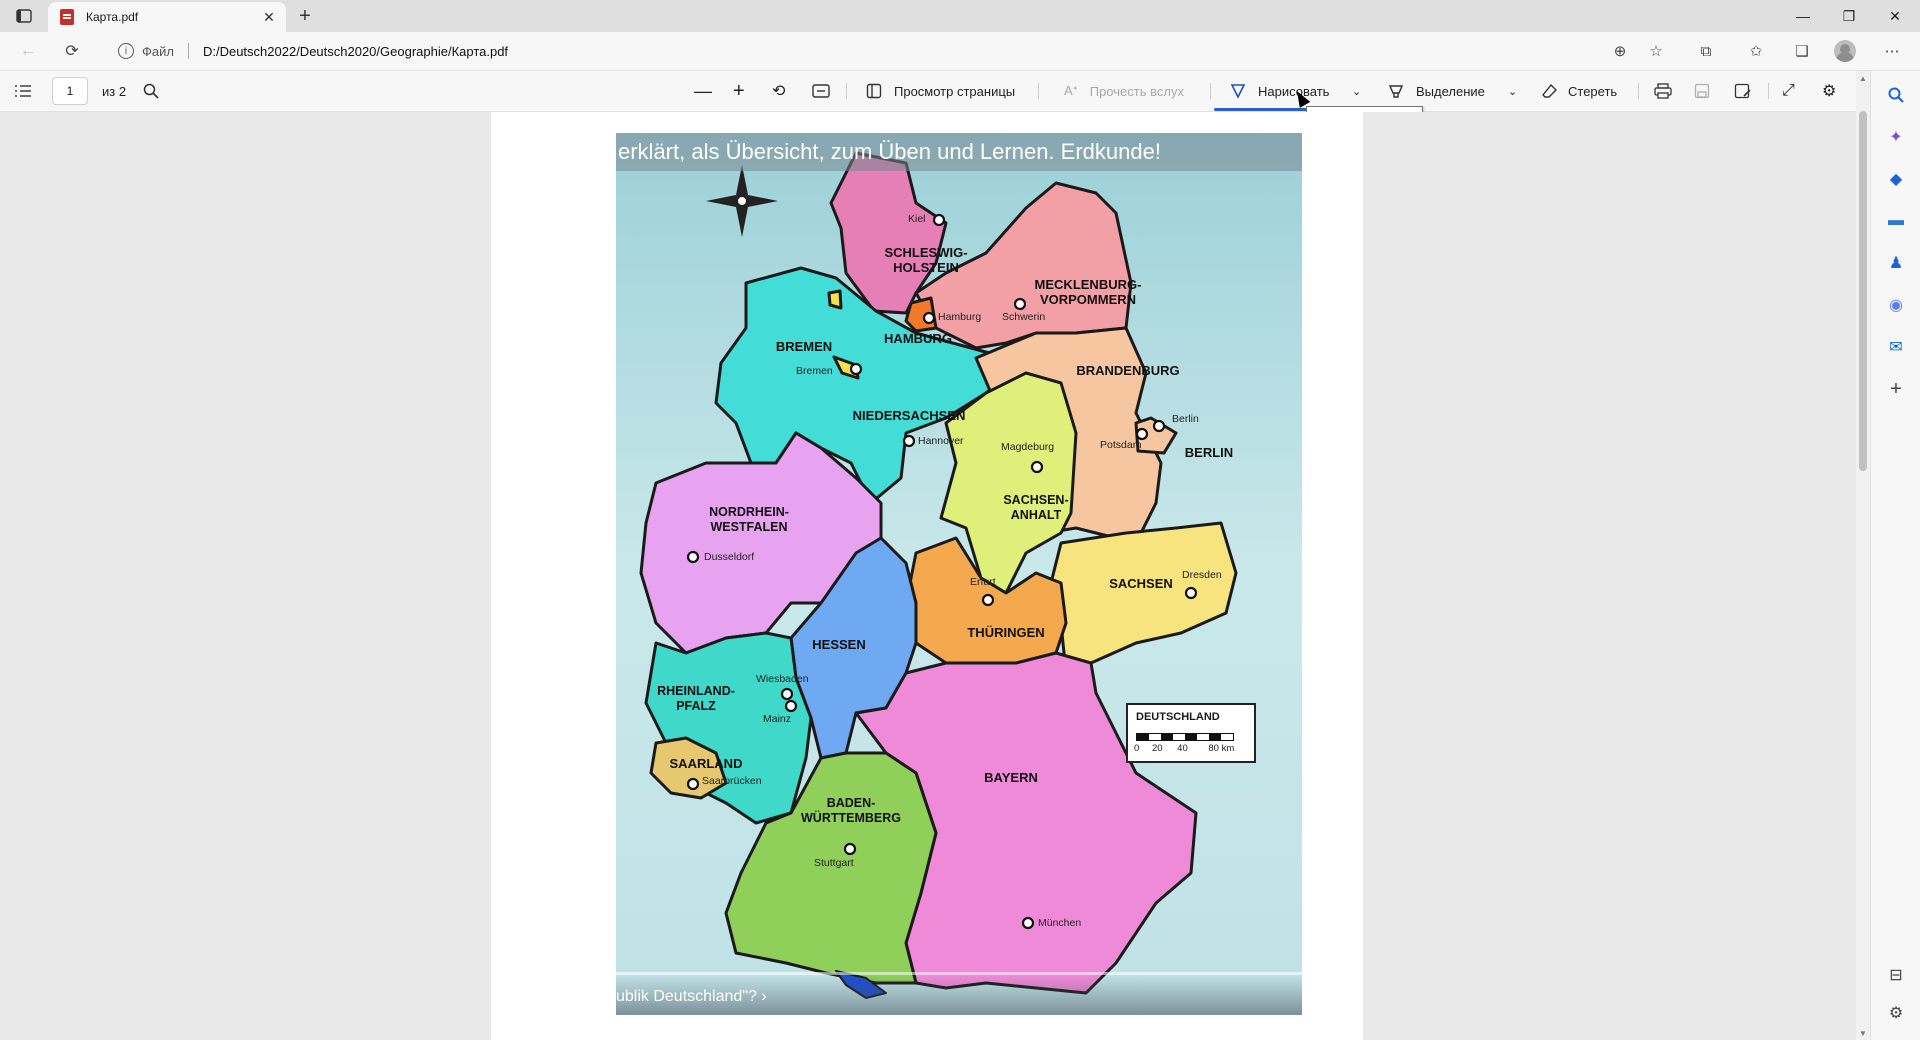  Describe the element at coordinates (835, 299) in the screenshot. I see `state-shape-bremerhaven` at that location.